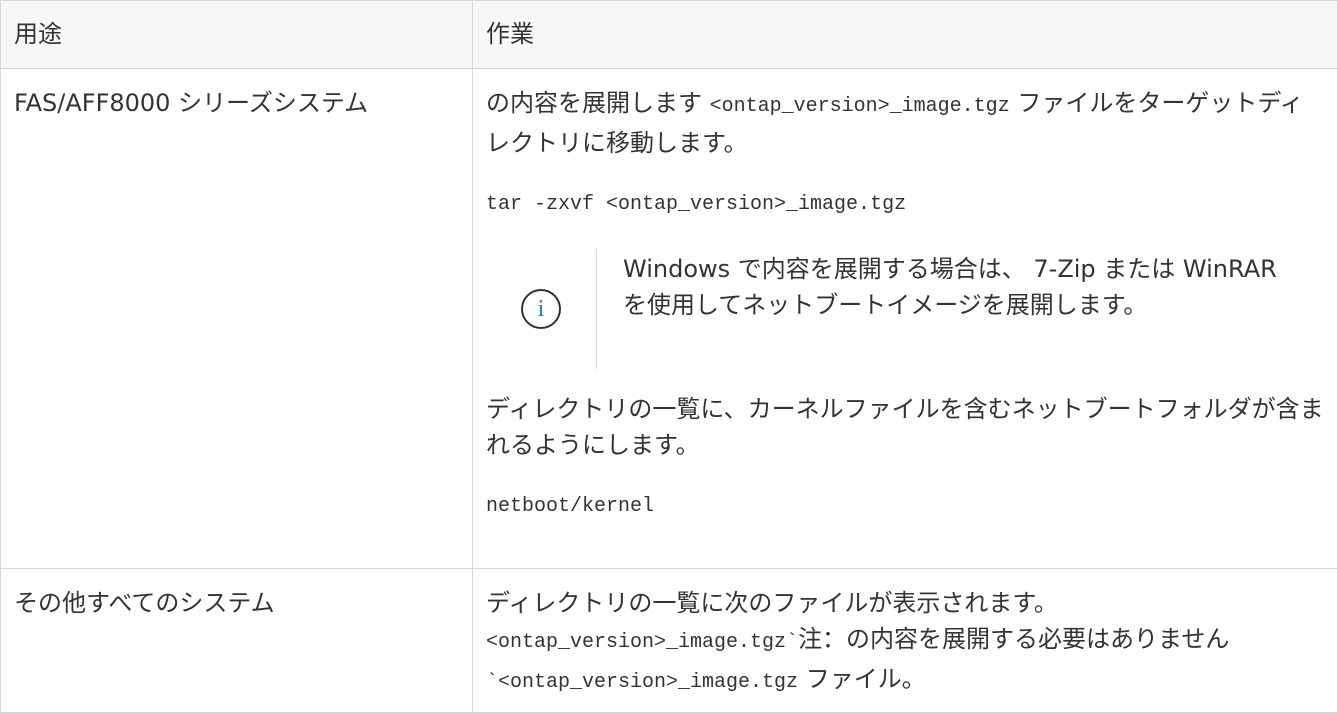  I want to click on note-text-inline: 注：の内容を展開する必要はありません, so click(1013, 639).